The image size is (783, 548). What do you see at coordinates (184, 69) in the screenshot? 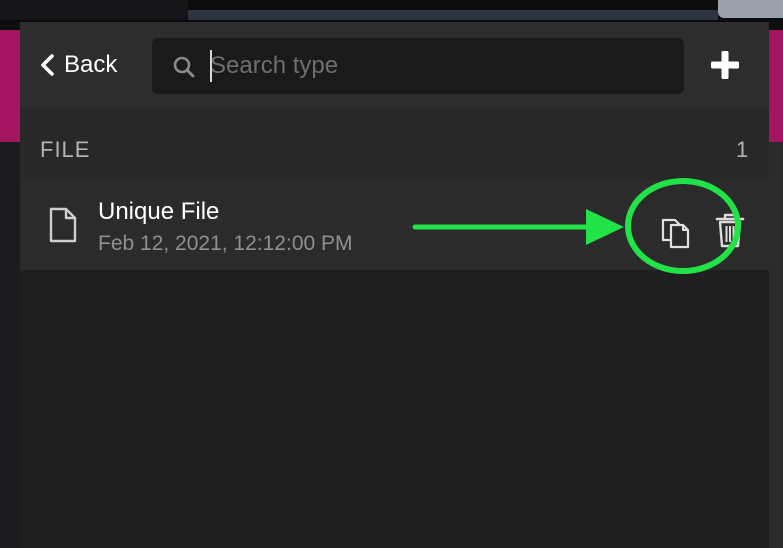
I see `search-icon` at bounding box center [184, 69].